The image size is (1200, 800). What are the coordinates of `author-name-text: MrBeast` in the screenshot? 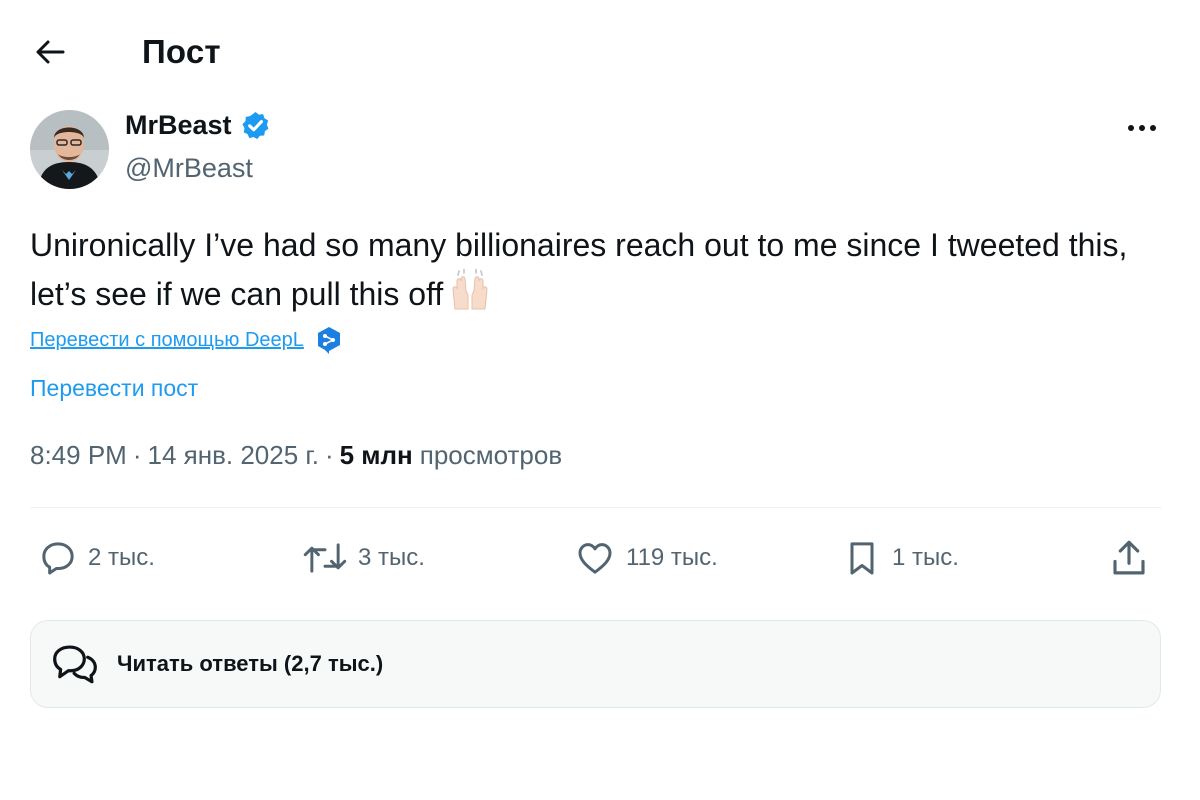 It's located at (178, 125).